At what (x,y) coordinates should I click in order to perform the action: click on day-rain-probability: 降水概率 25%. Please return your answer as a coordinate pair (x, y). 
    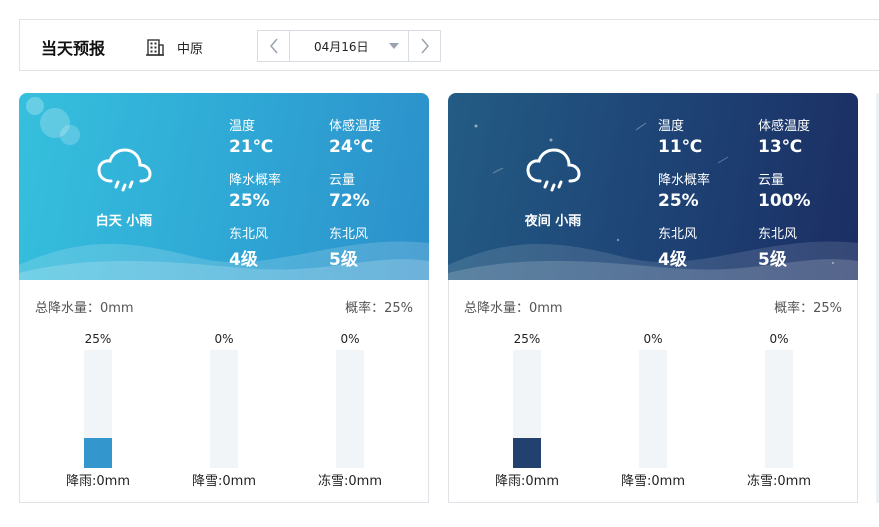
    Looking at the image, I should click on (255, 190).